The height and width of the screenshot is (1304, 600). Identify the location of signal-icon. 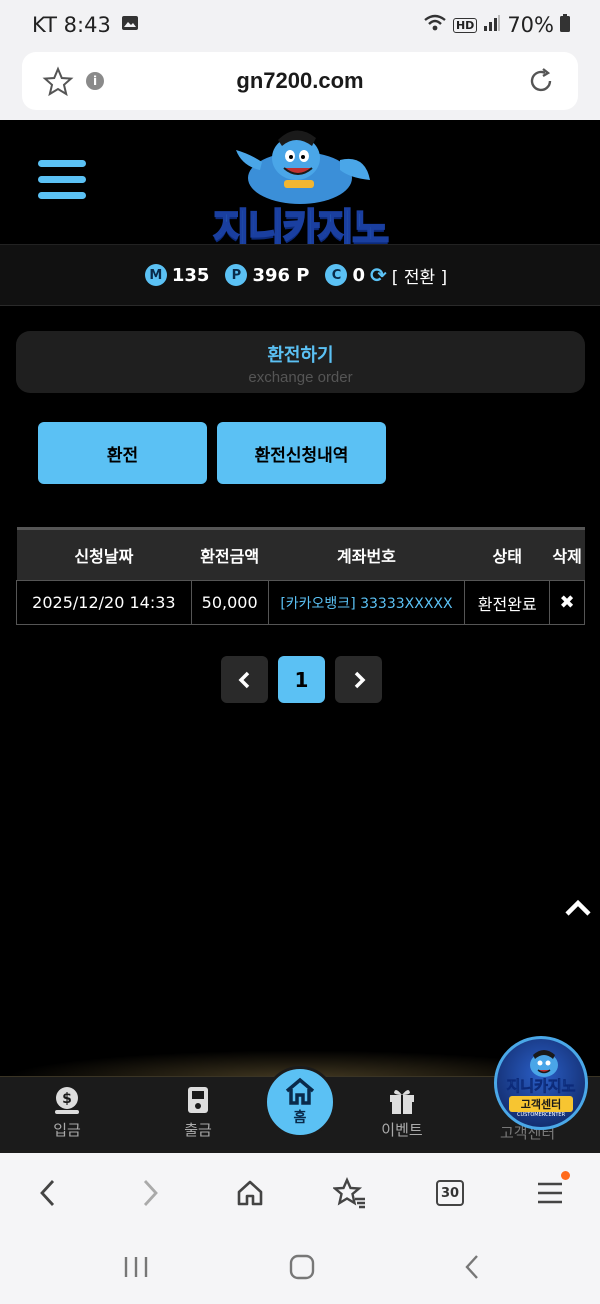
(492, 25).